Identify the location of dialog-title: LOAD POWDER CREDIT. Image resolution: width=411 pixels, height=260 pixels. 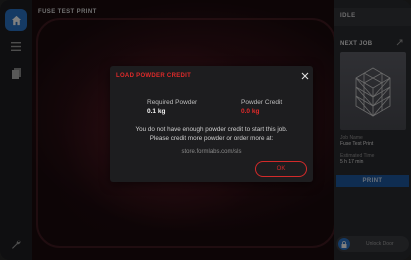
(154, 76).